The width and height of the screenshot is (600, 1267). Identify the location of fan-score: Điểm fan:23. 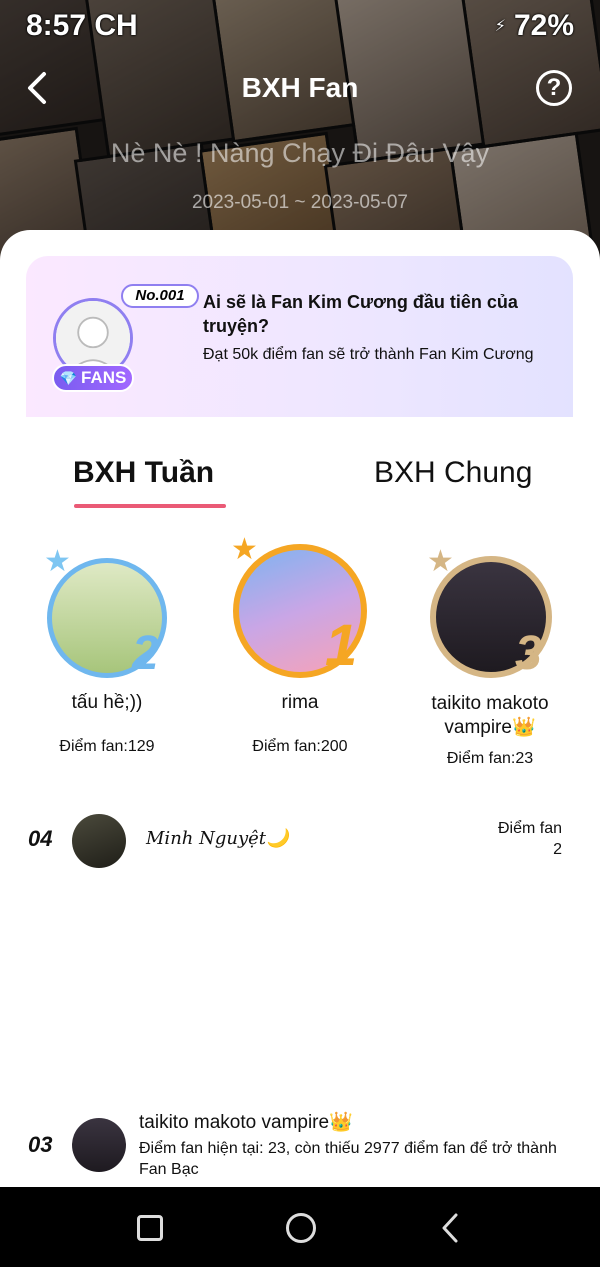
(490, 758).